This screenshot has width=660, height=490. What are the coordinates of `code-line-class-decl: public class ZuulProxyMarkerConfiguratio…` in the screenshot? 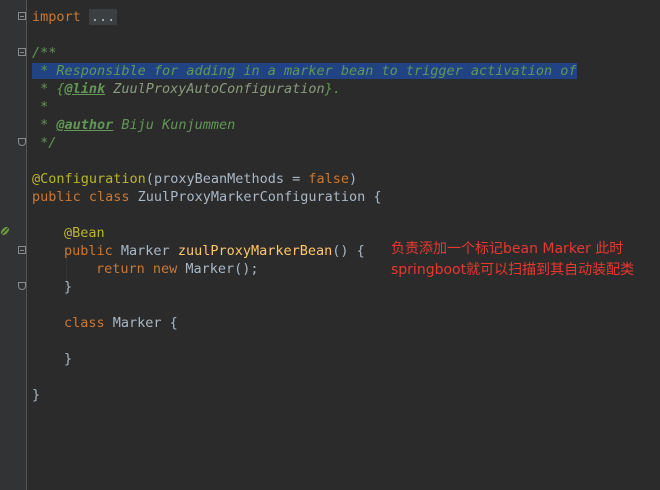 It's located at (330, 197).